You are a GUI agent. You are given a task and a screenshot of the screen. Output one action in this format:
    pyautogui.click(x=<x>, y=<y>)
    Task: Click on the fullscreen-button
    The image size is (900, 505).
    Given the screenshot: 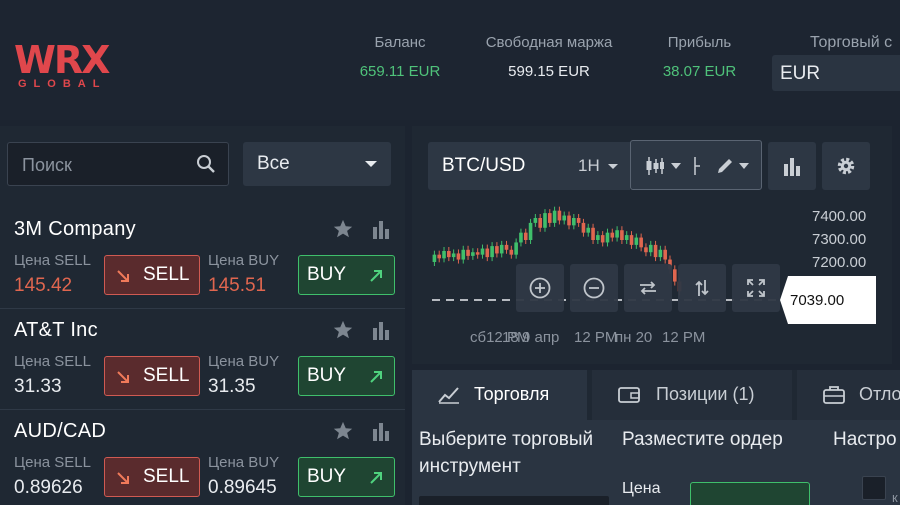 What is the action you would take?
    pyautogui.click(x=756, y=288)
    